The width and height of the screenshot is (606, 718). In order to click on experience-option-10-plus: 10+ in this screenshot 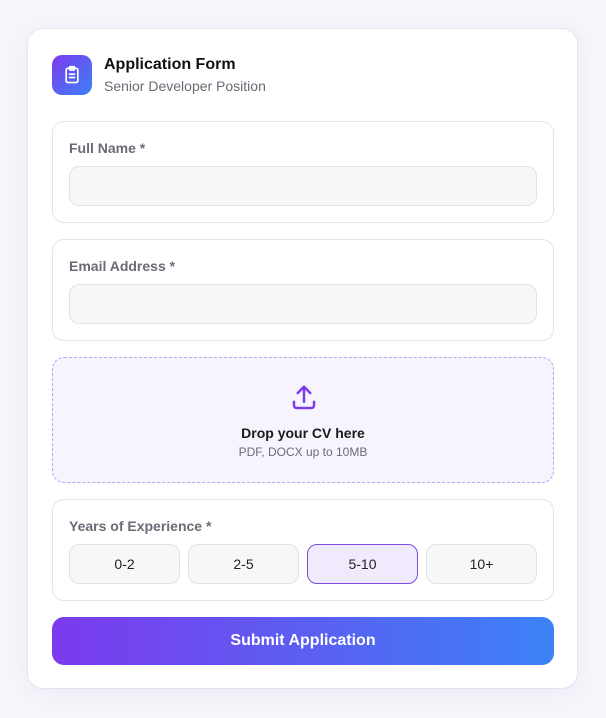, I will do `click(481, 564)`.